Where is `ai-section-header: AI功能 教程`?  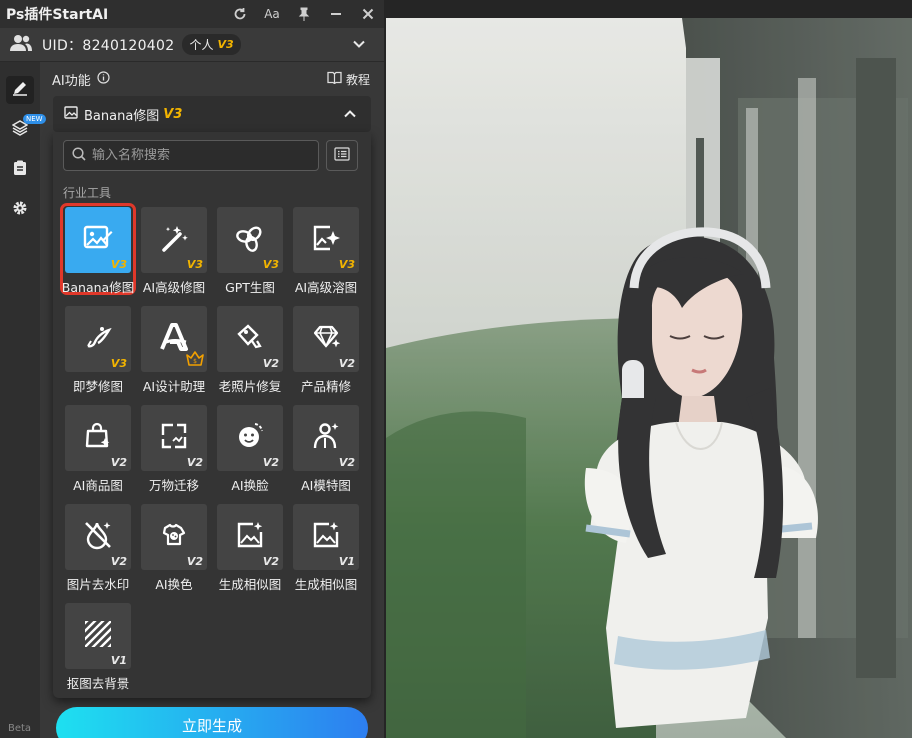 ai-section-header: AI功能 教程 is located at coordinates (212, 79).